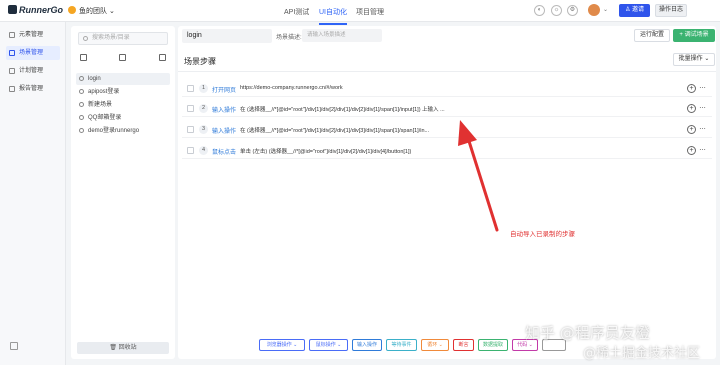 The image size is (720, 365). I want to click on data-extract-button: 数据提取, so click(493, 345).